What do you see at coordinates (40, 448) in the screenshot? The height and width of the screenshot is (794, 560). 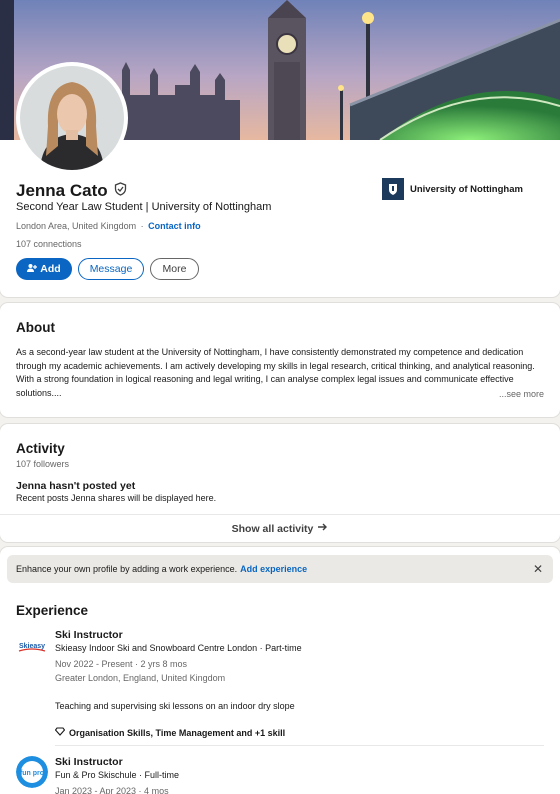 I see `activity-title: Activity` at bounding box center [40, 448].